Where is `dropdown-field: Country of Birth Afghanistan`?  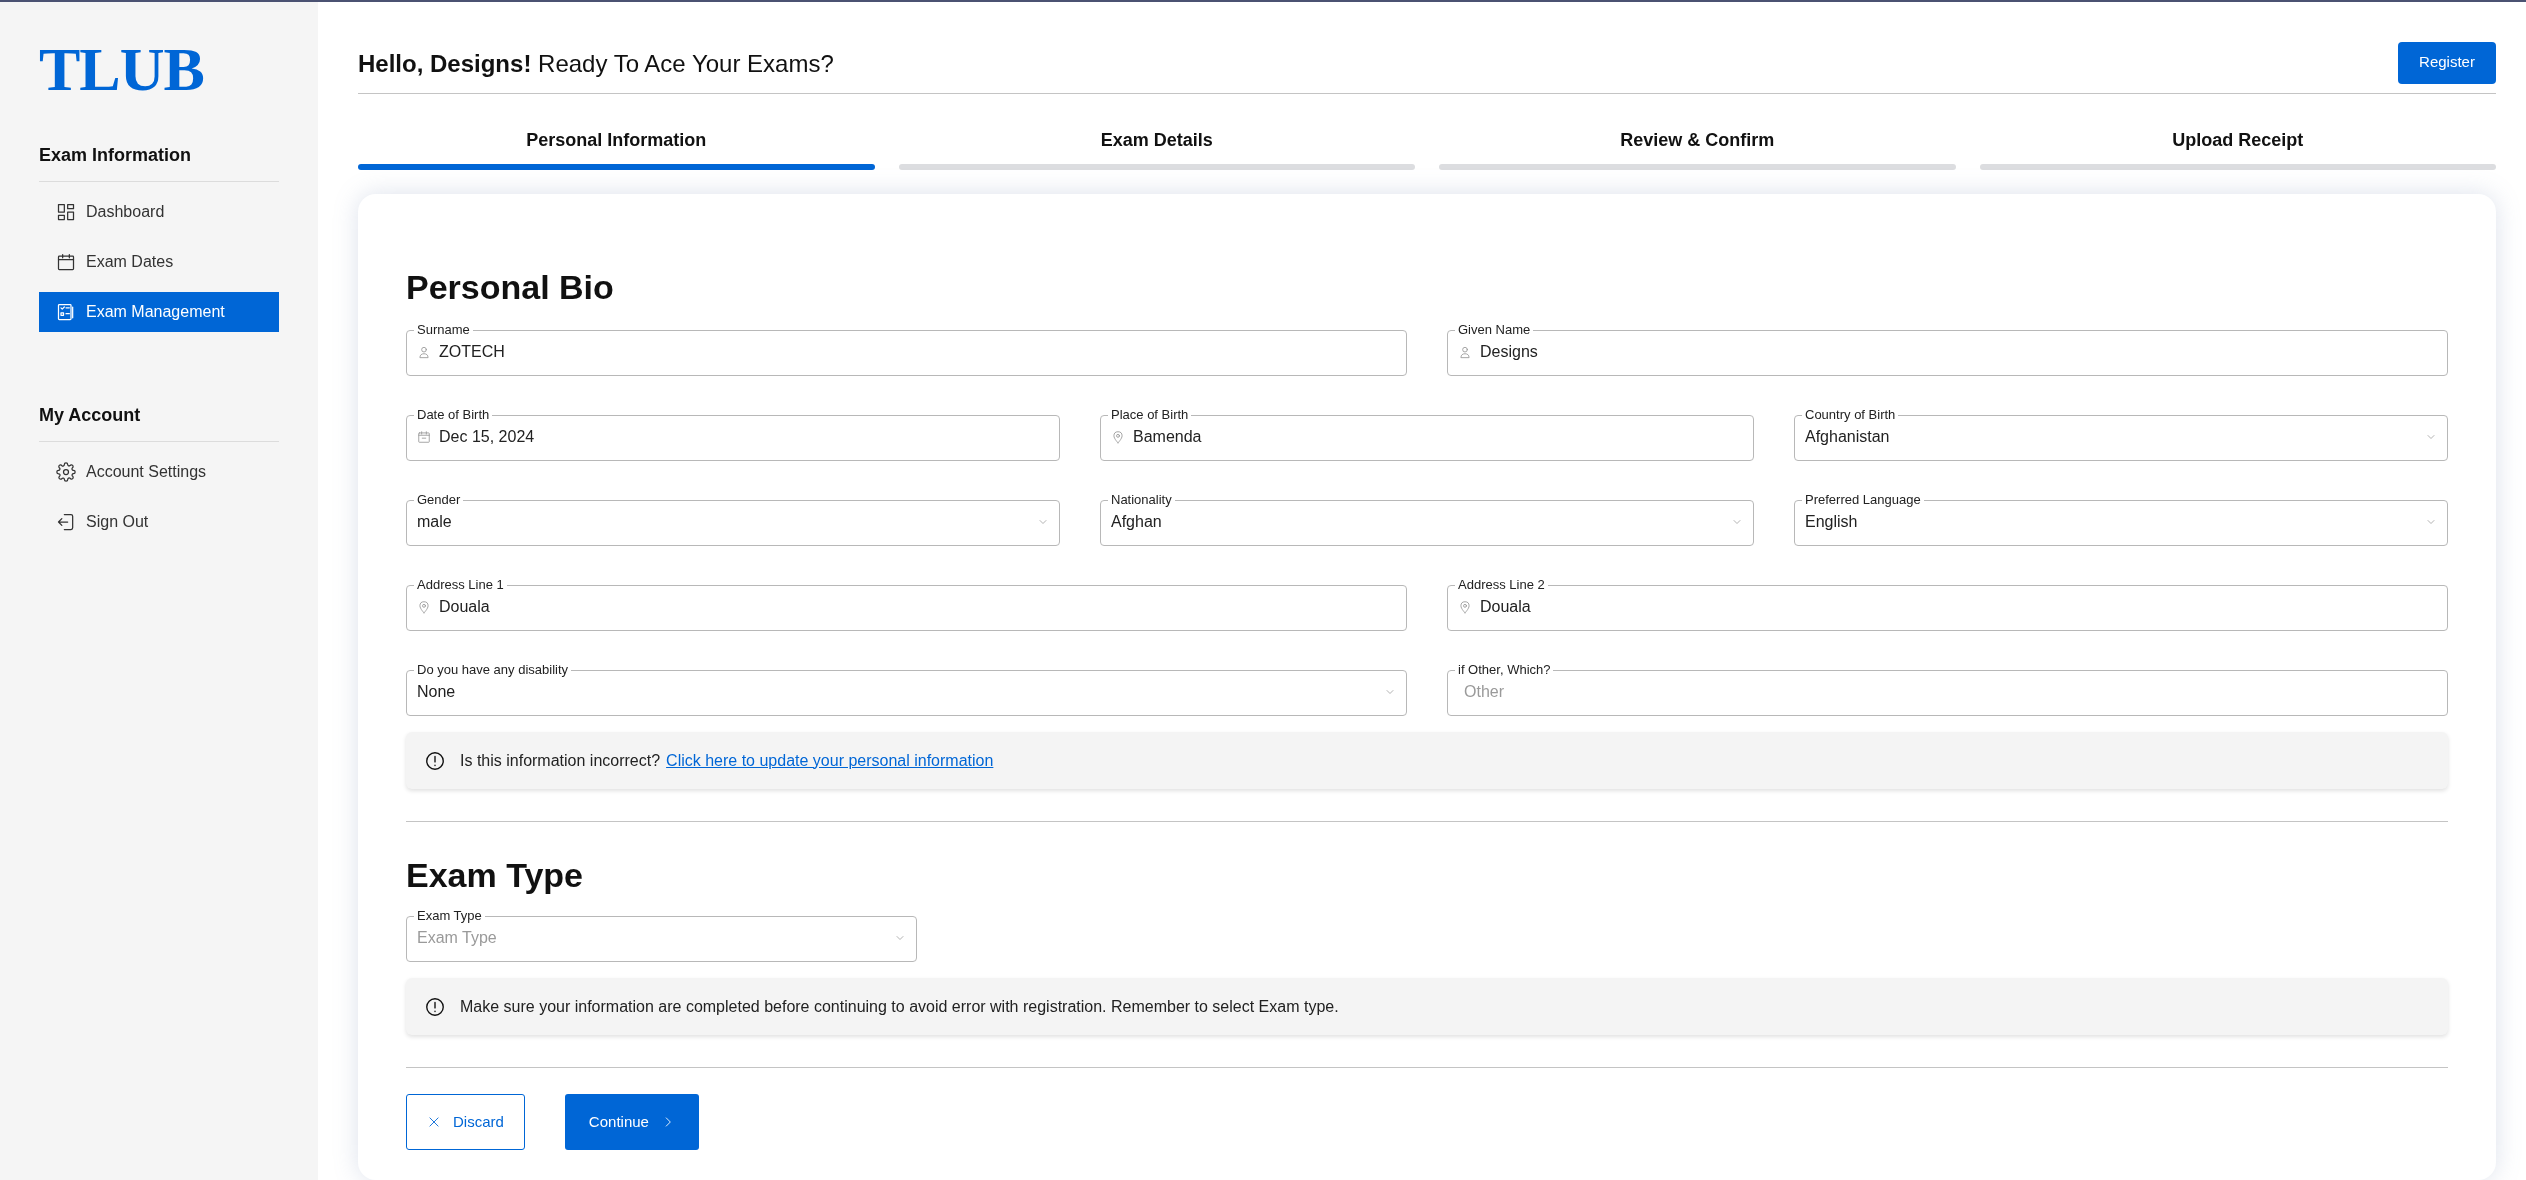
dropdown-field: Country of Birth Afghanistan is located at coordinates (2121, 434).